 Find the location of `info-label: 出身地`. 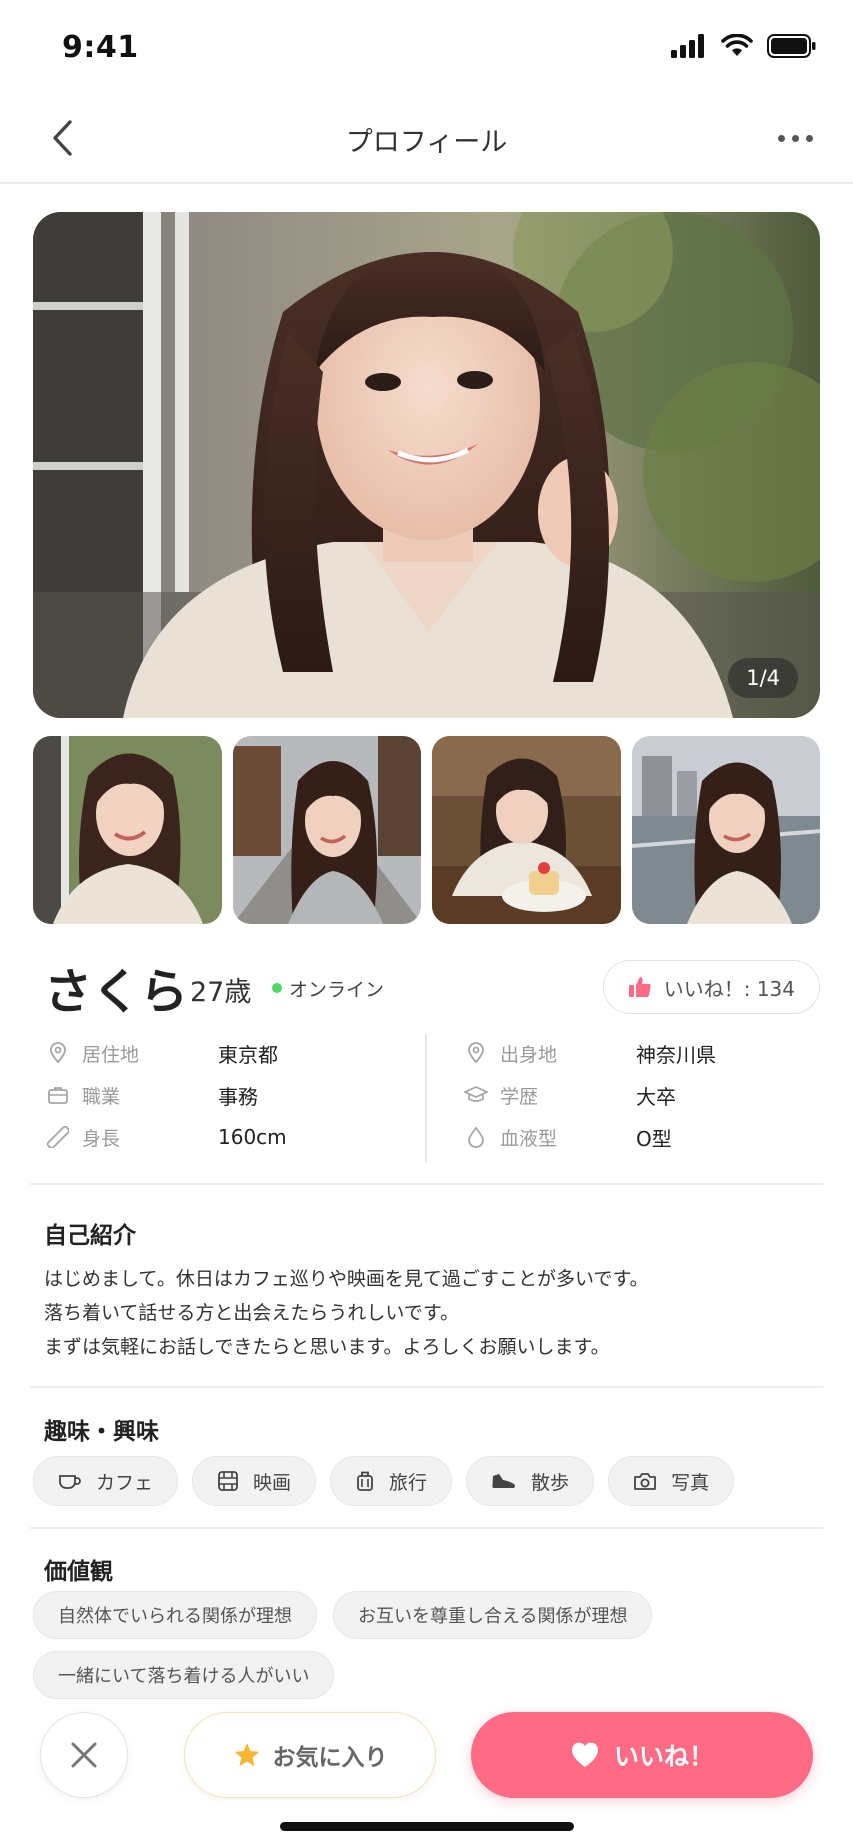

info-label: 出身地 is located at coordinates (529, 1054).